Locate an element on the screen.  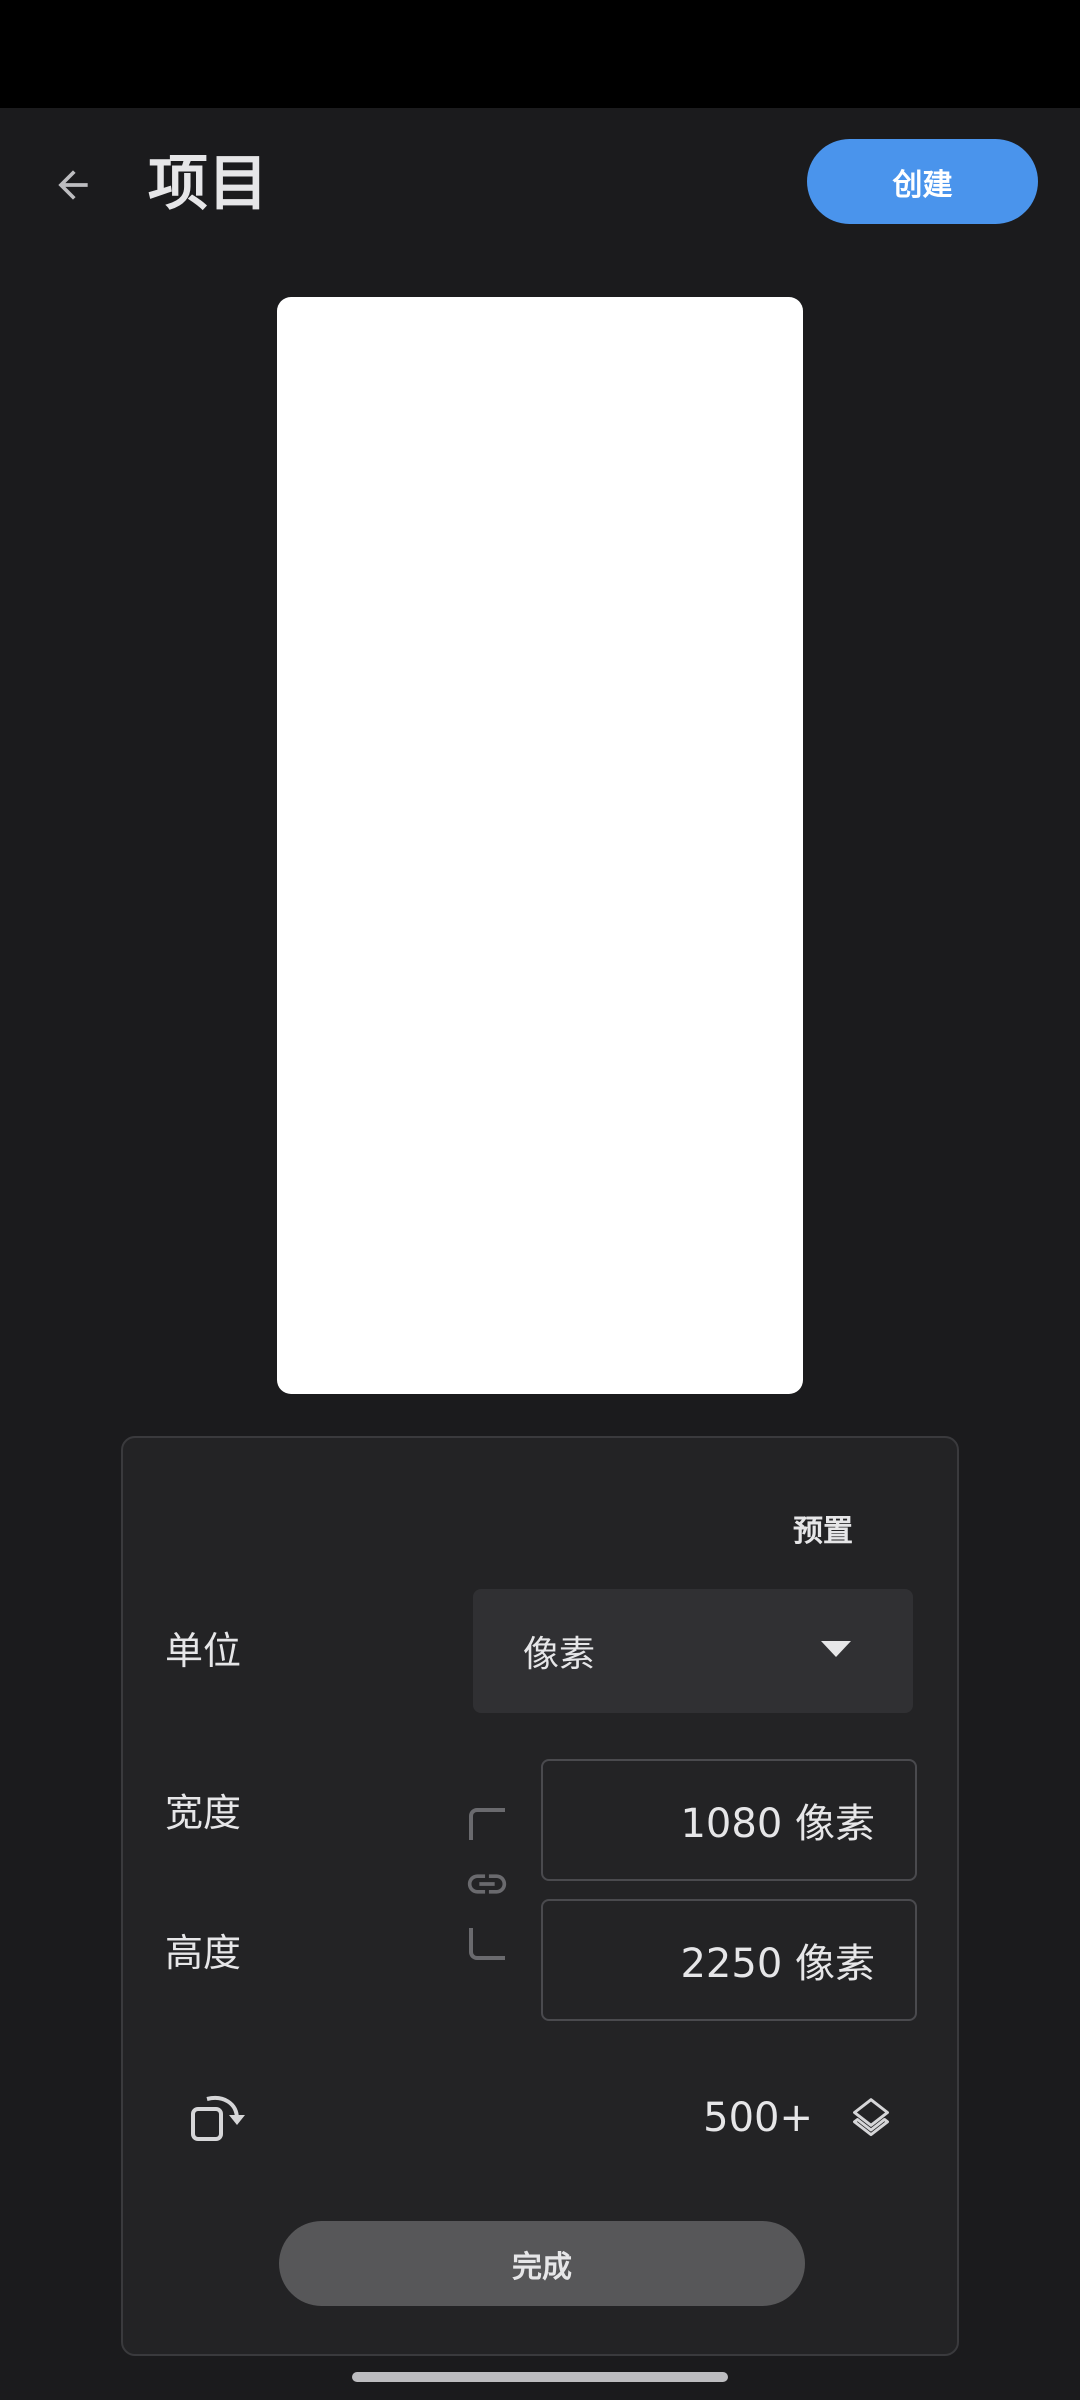
create-button: 创建 is located at coordinates (922, 181).